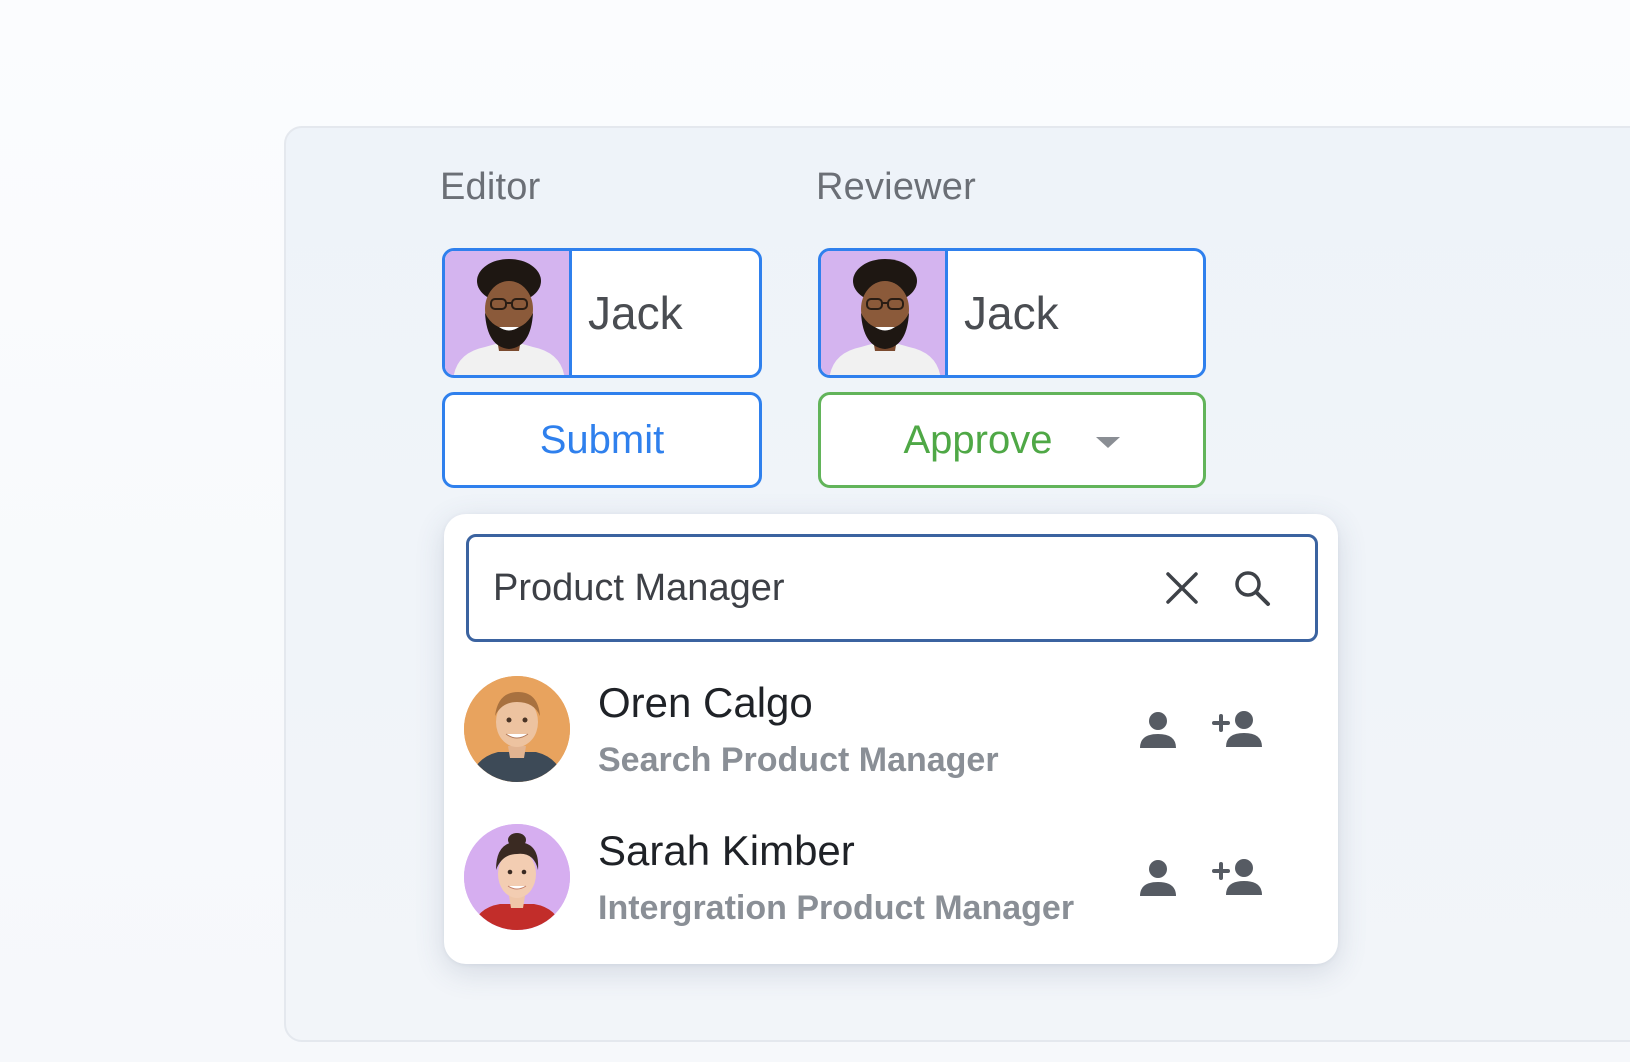  What do you see at coordinates (635, 313) in the screenshot?
I see `editor-assignee-name: Jack` at bounding box center [635, 313].